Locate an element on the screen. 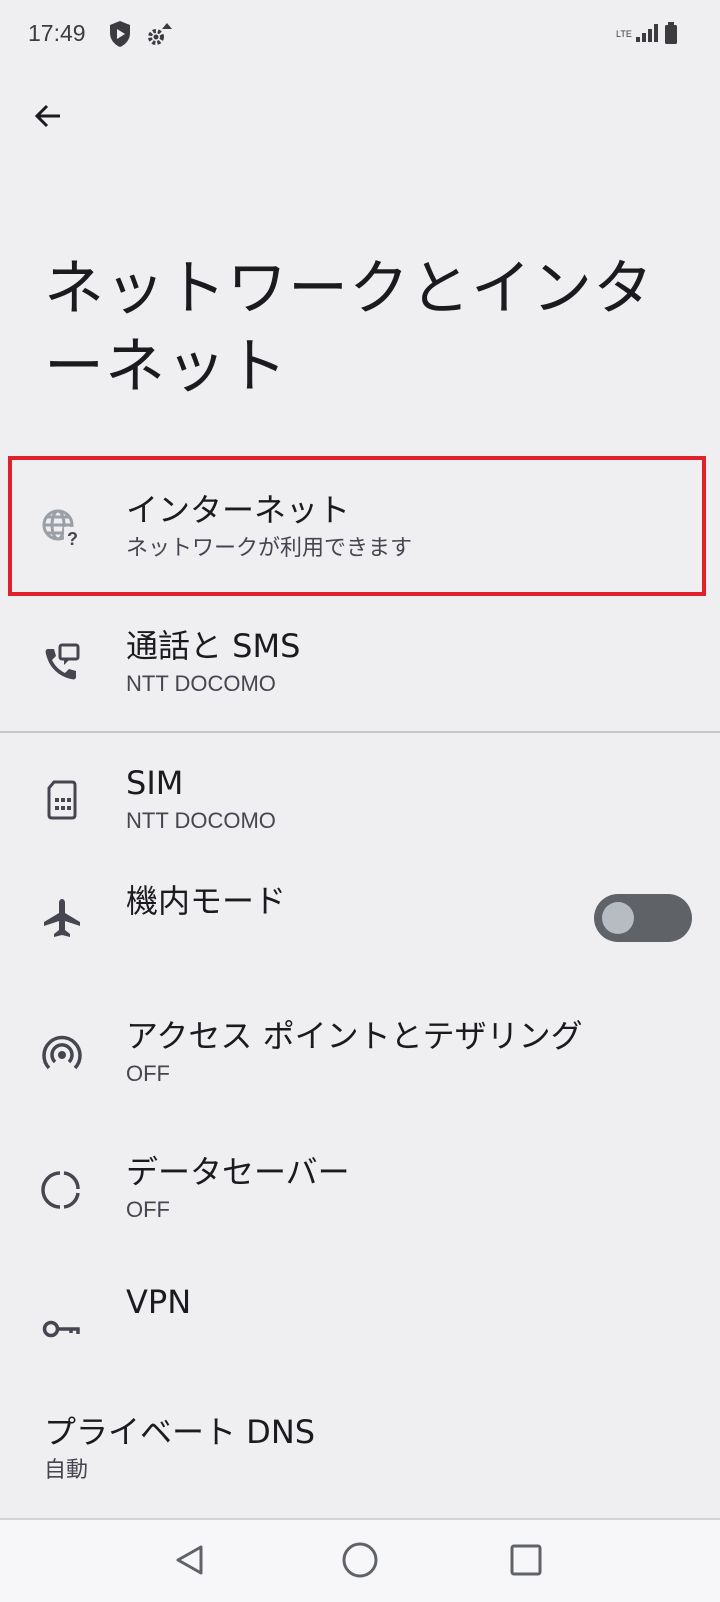 The image size is (720, 1602). hotspot-status: OFF is located at coordinates (148, 1073).